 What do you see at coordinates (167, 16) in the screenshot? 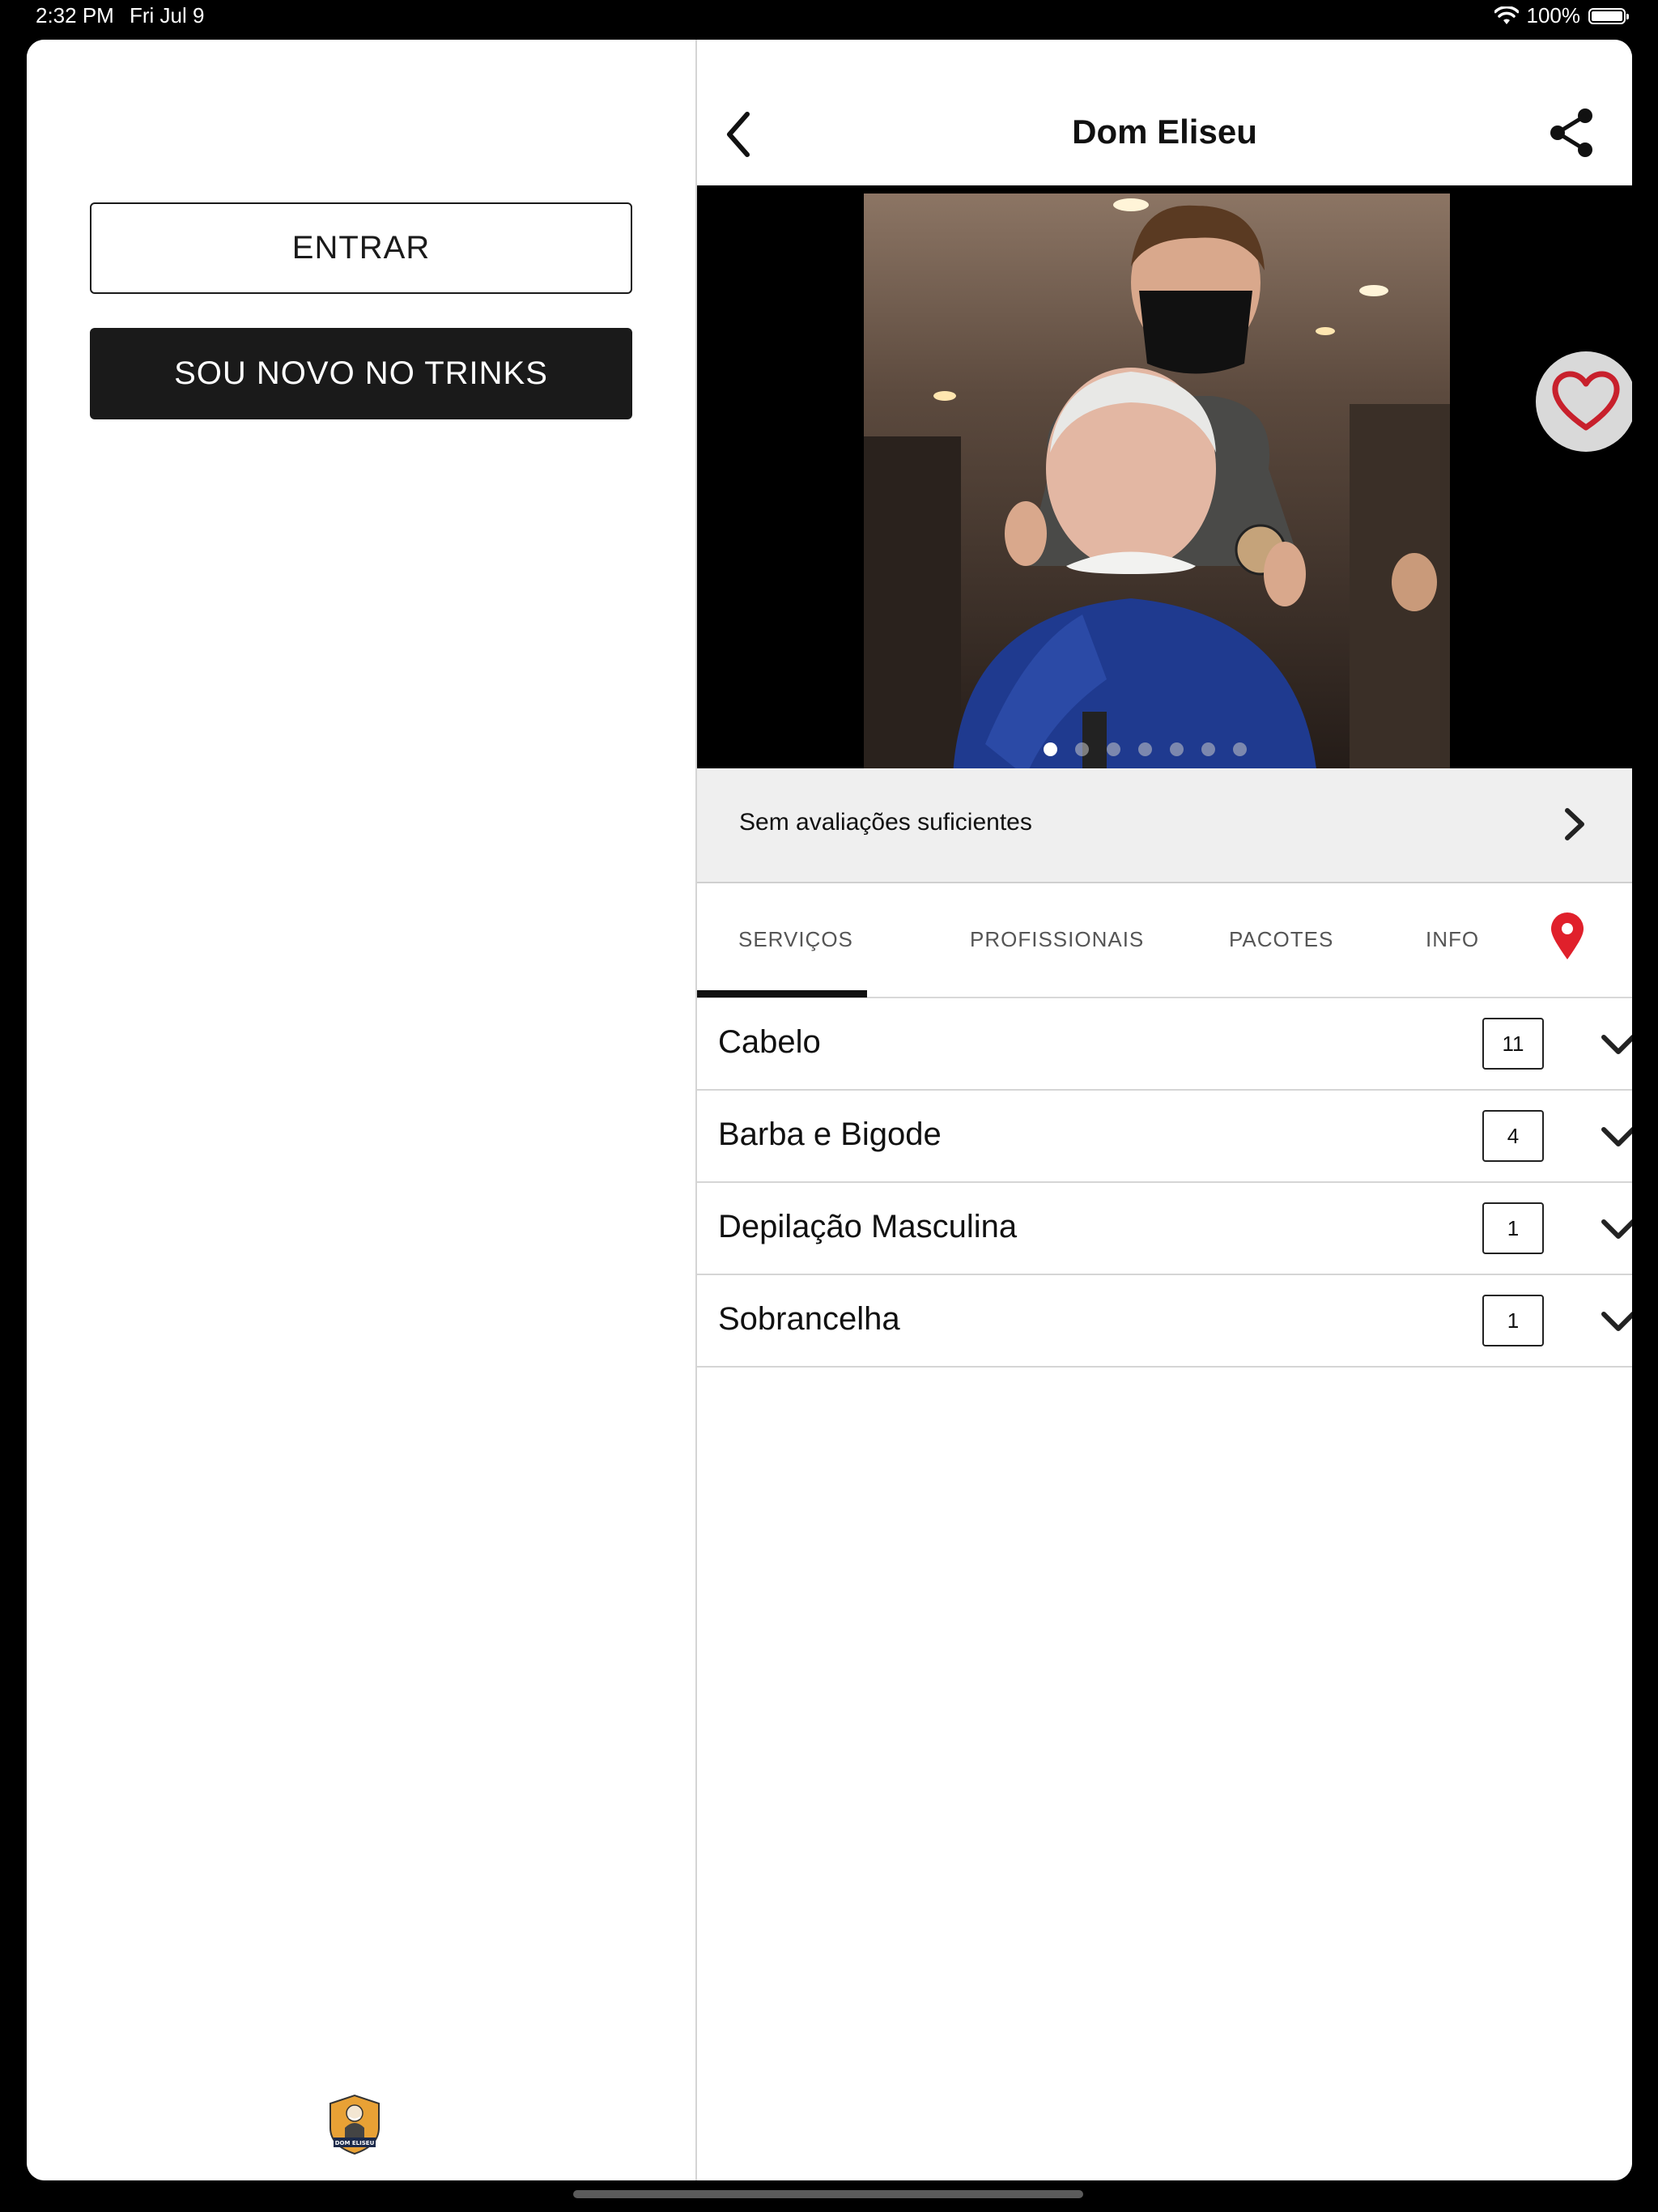
I see `status-date: Fri Jul 9` at bounding box center [167, 16].